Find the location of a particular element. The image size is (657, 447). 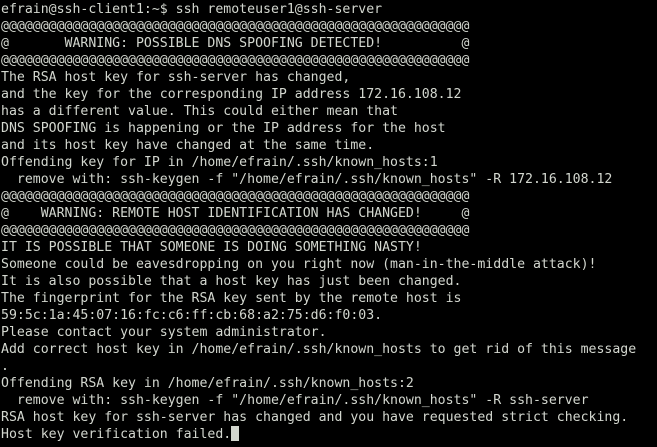

terminal-cursor is located at coordinates (235, 433).